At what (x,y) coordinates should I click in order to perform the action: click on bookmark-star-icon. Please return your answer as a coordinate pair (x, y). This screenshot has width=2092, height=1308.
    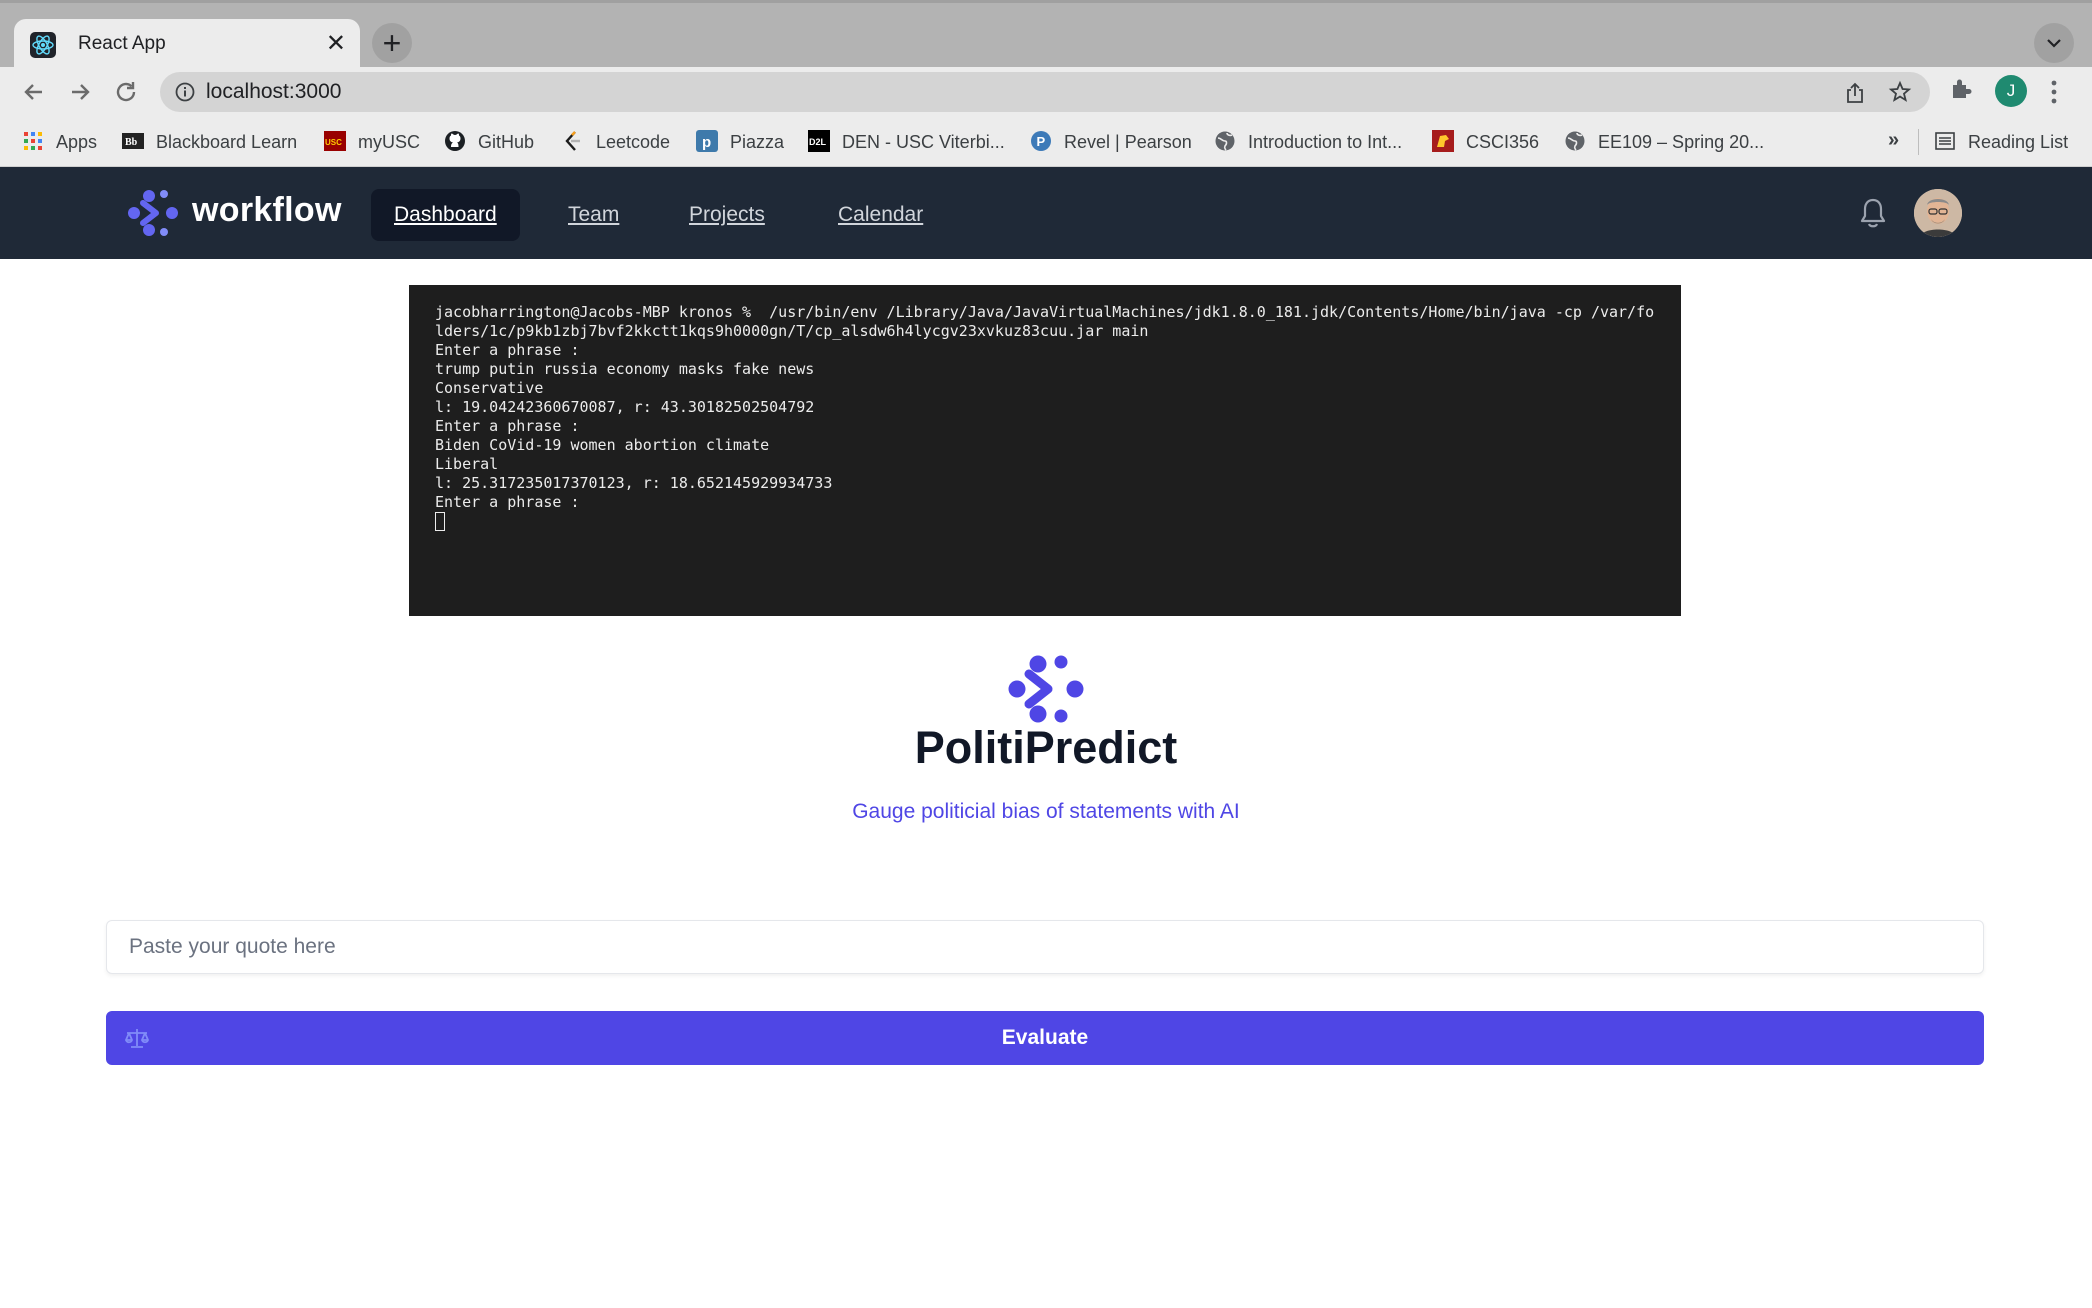
    Looking at the image, I should click on (1900, 92).